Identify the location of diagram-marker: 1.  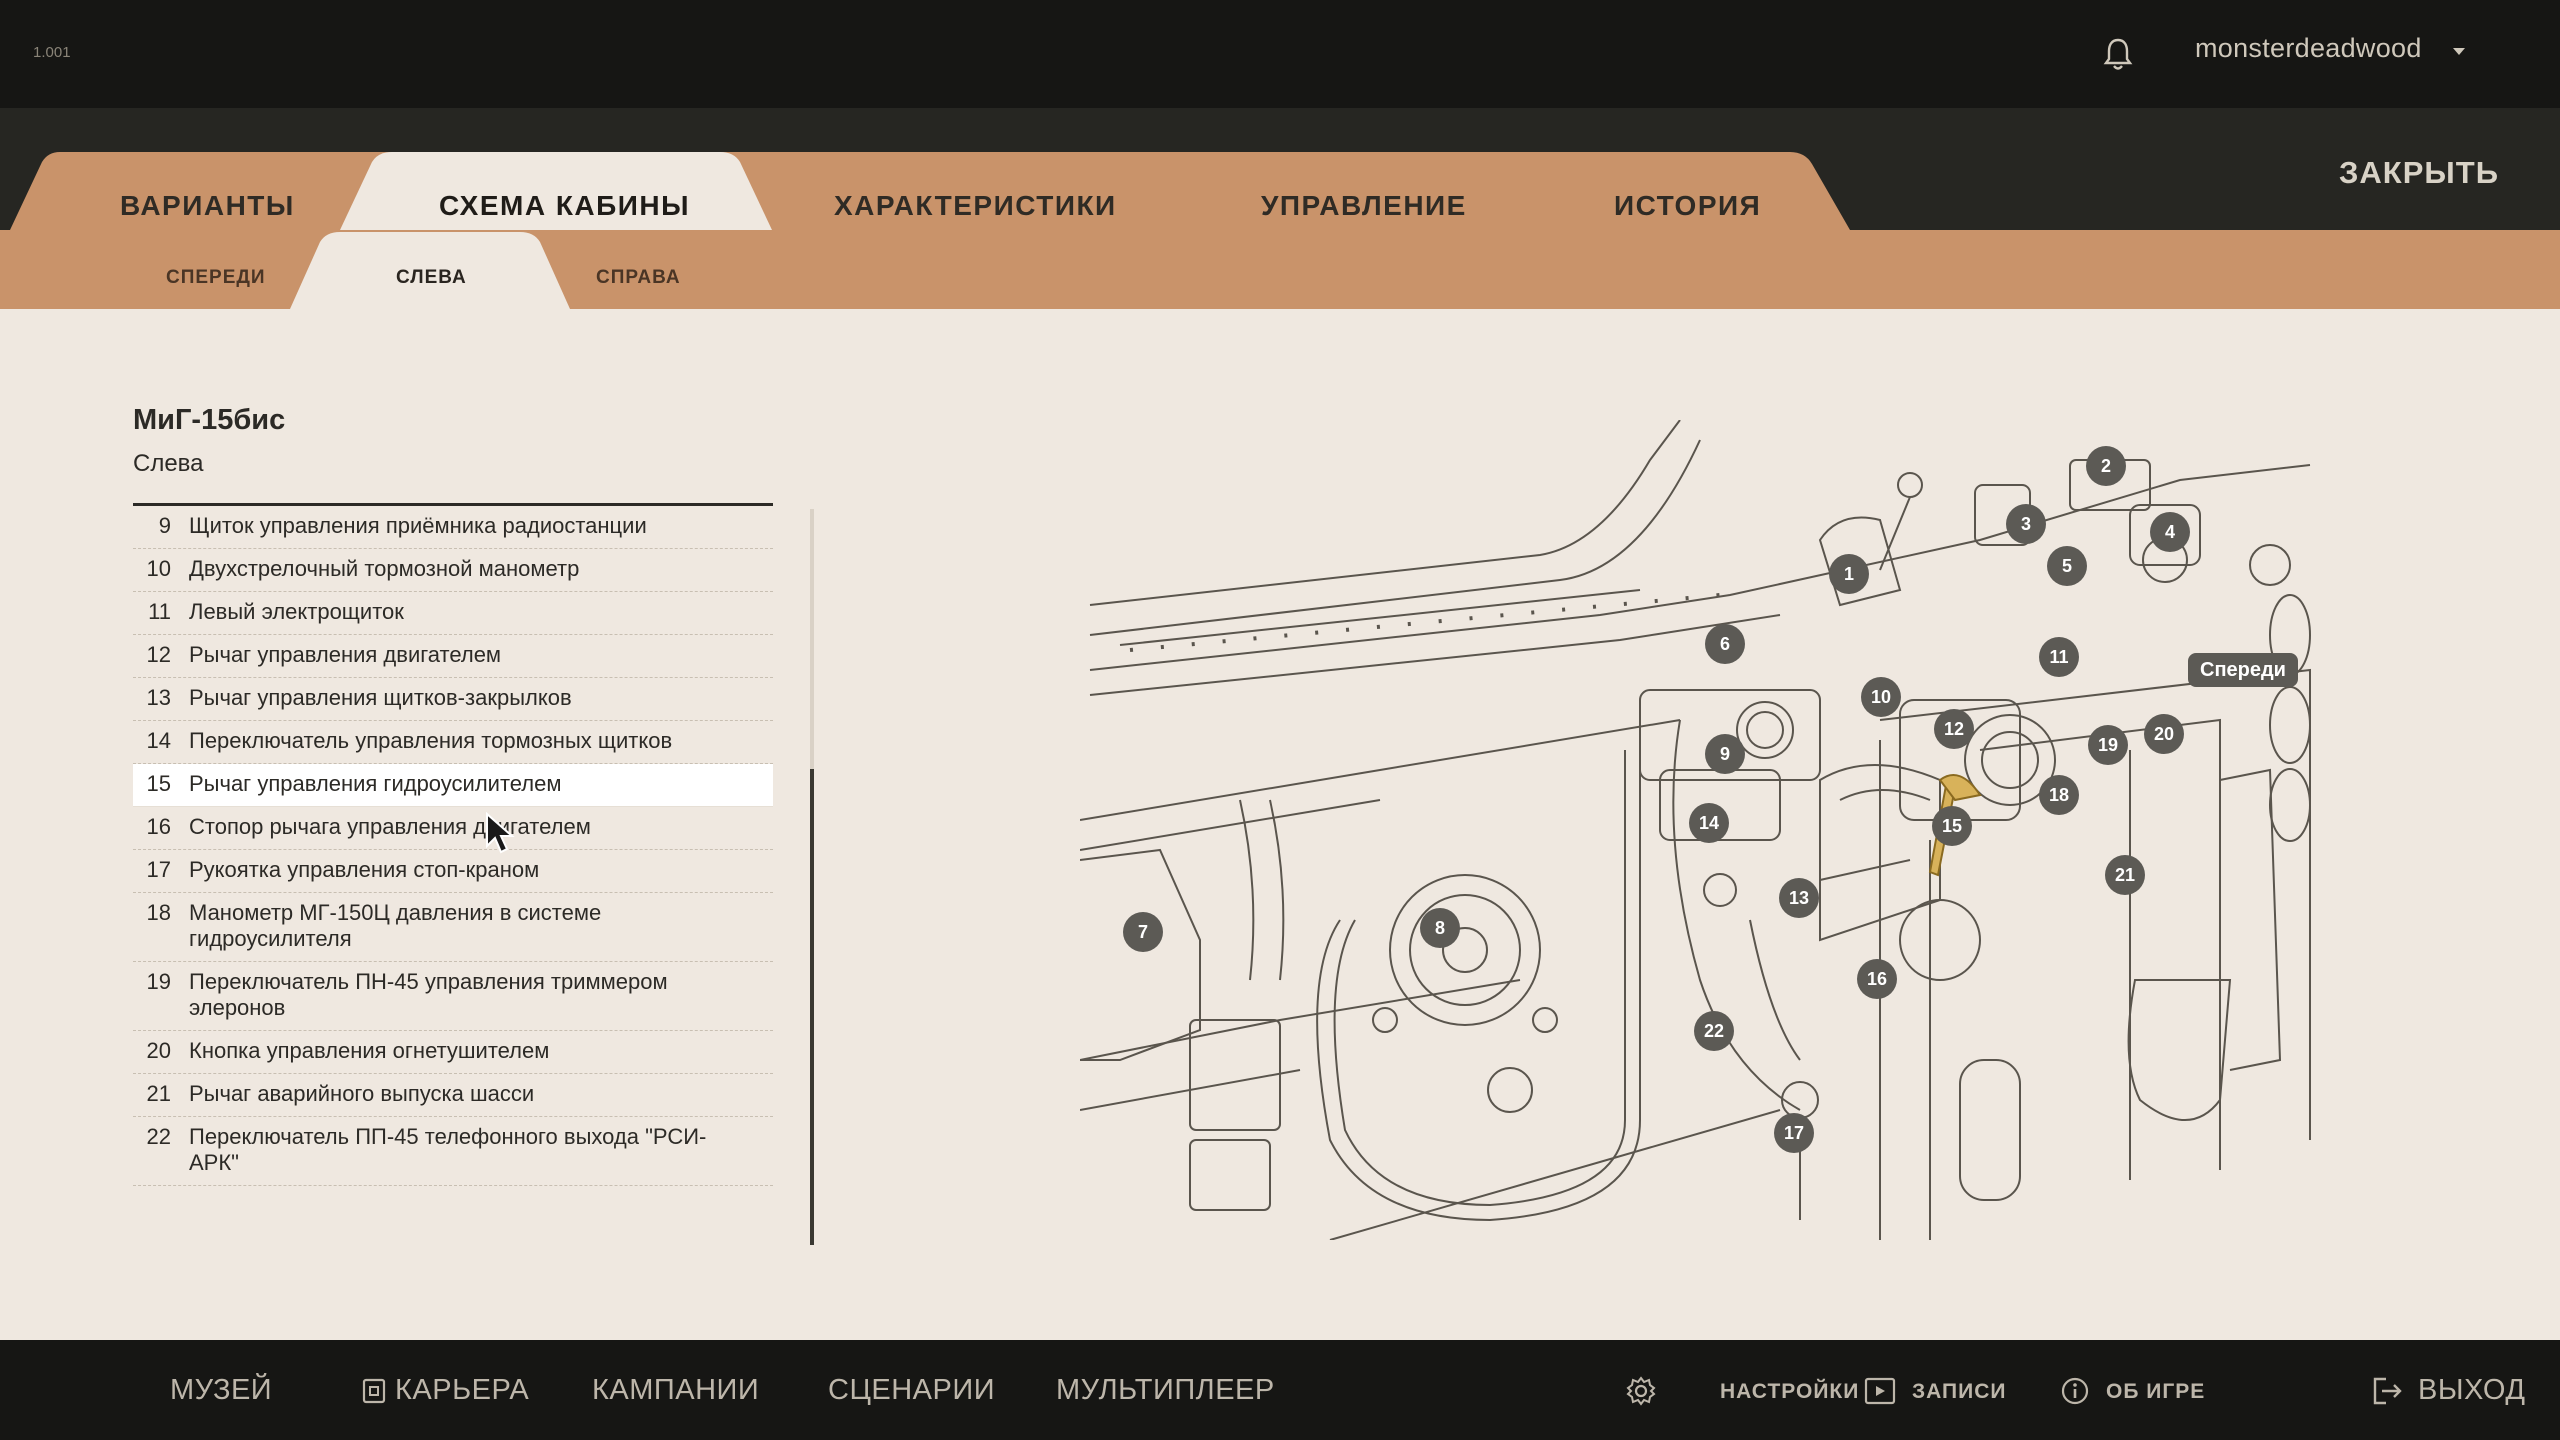
(1849, 574).